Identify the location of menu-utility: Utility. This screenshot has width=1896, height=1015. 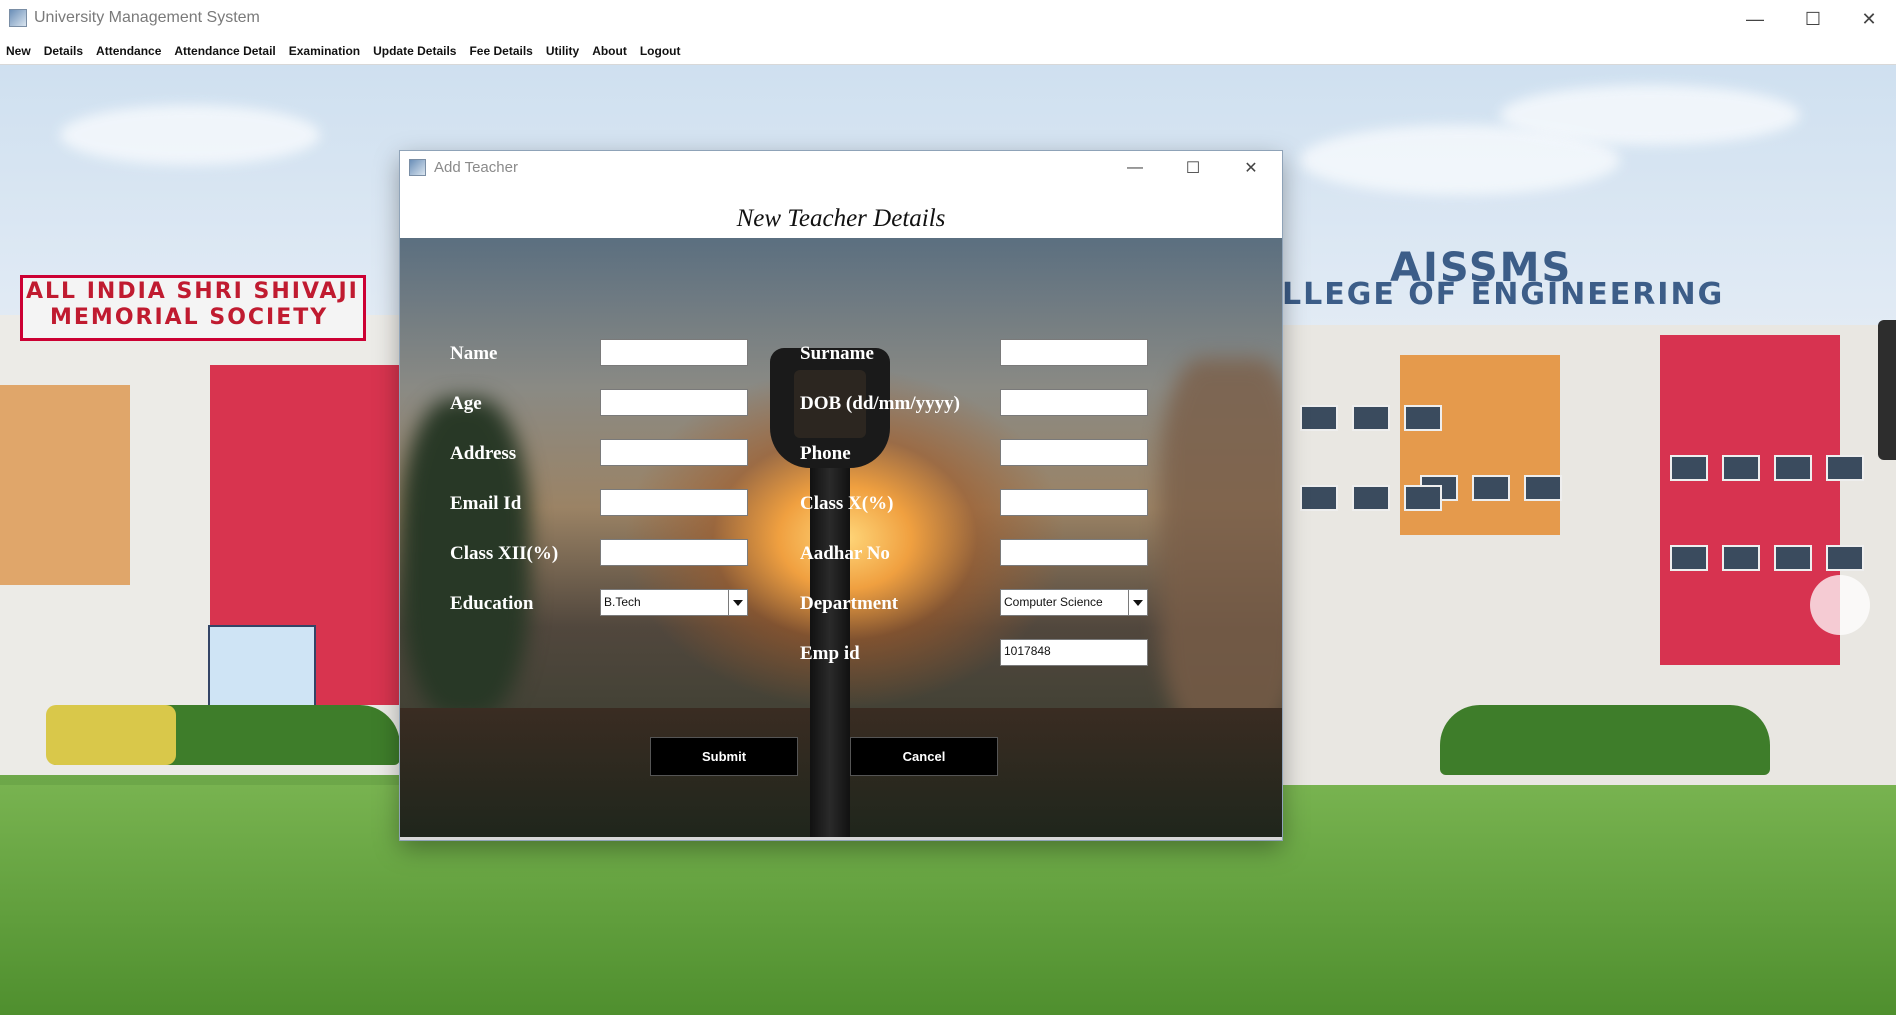
(562, 51).